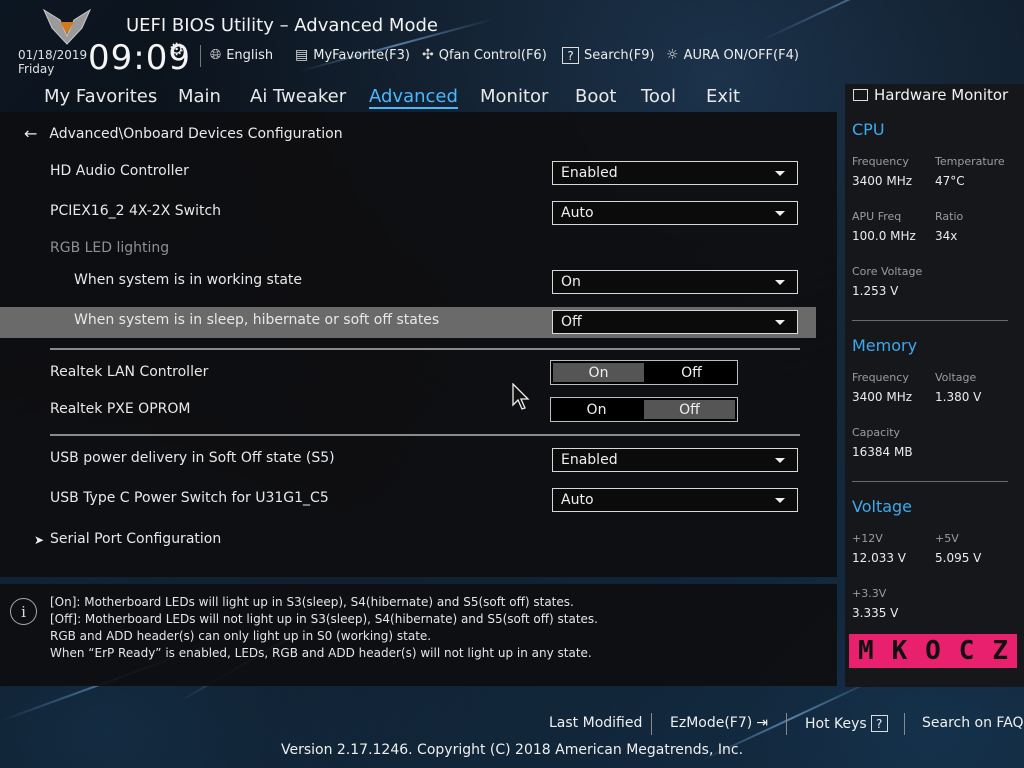 Image resolution: width=1024 pixels, height=768 pixels. I want to click on ezmode-button: EzMode(F7) ⇥, so click(719, 723).